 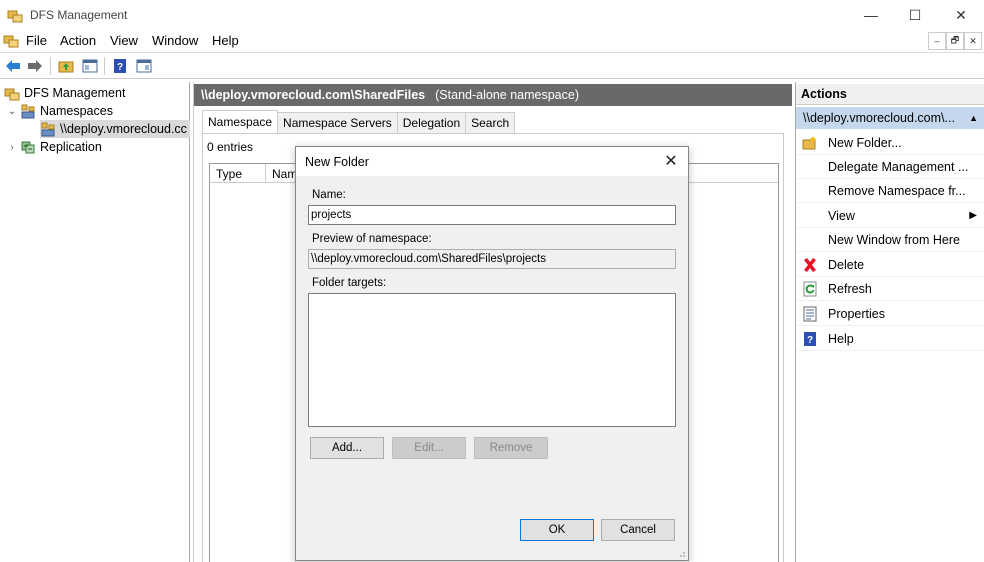 I want to click on tree-item-replication: › Replication, so click(x=54, y=147).